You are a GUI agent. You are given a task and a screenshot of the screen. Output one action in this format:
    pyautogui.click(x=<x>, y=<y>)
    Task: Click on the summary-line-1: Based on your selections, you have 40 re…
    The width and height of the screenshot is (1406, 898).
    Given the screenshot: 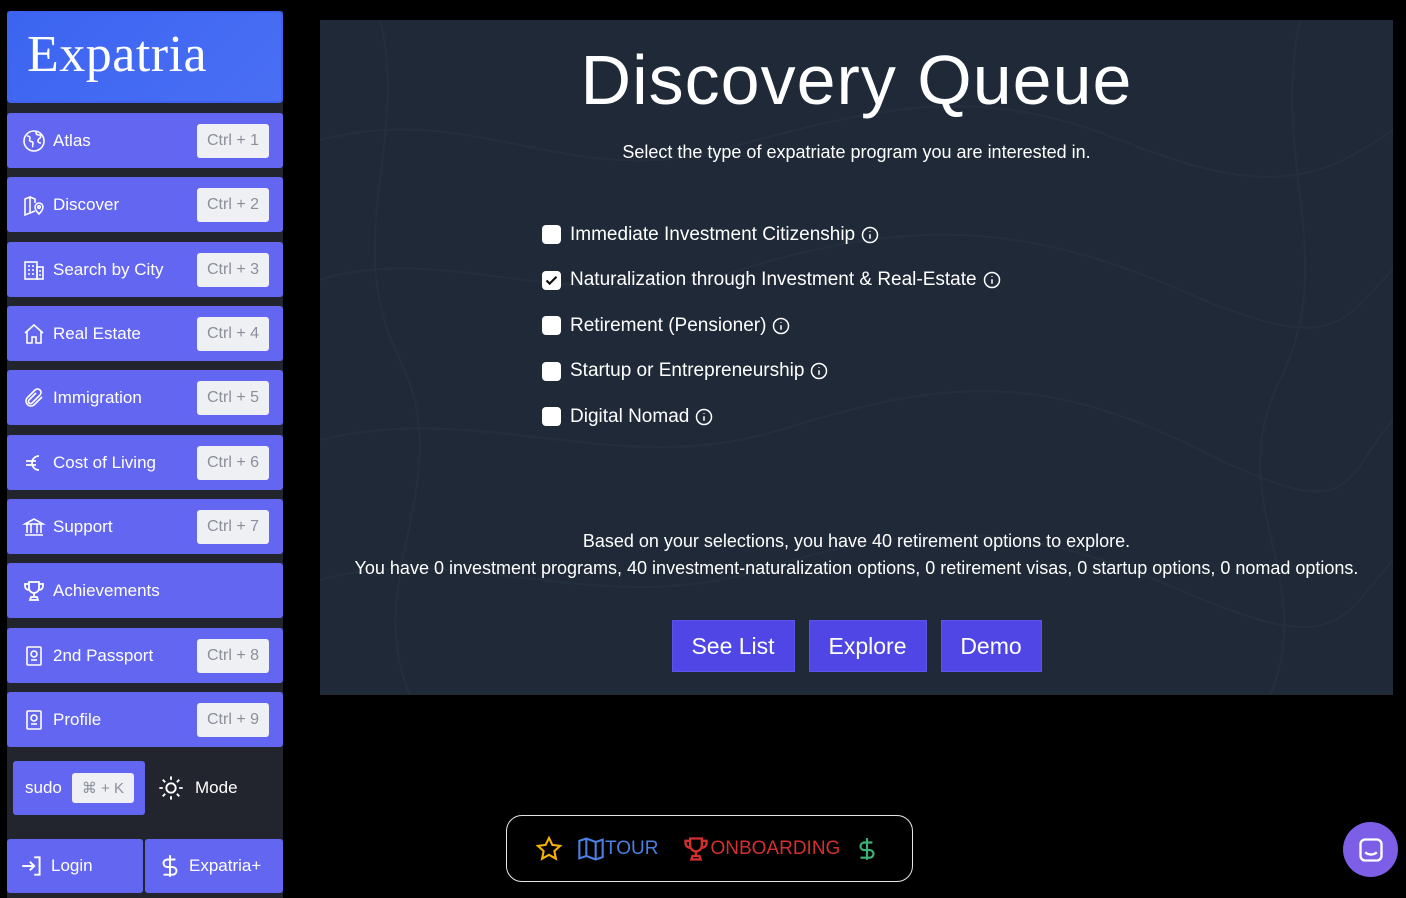 What is the action you would take?
    pyautogui.click(x=856, y=541)
    